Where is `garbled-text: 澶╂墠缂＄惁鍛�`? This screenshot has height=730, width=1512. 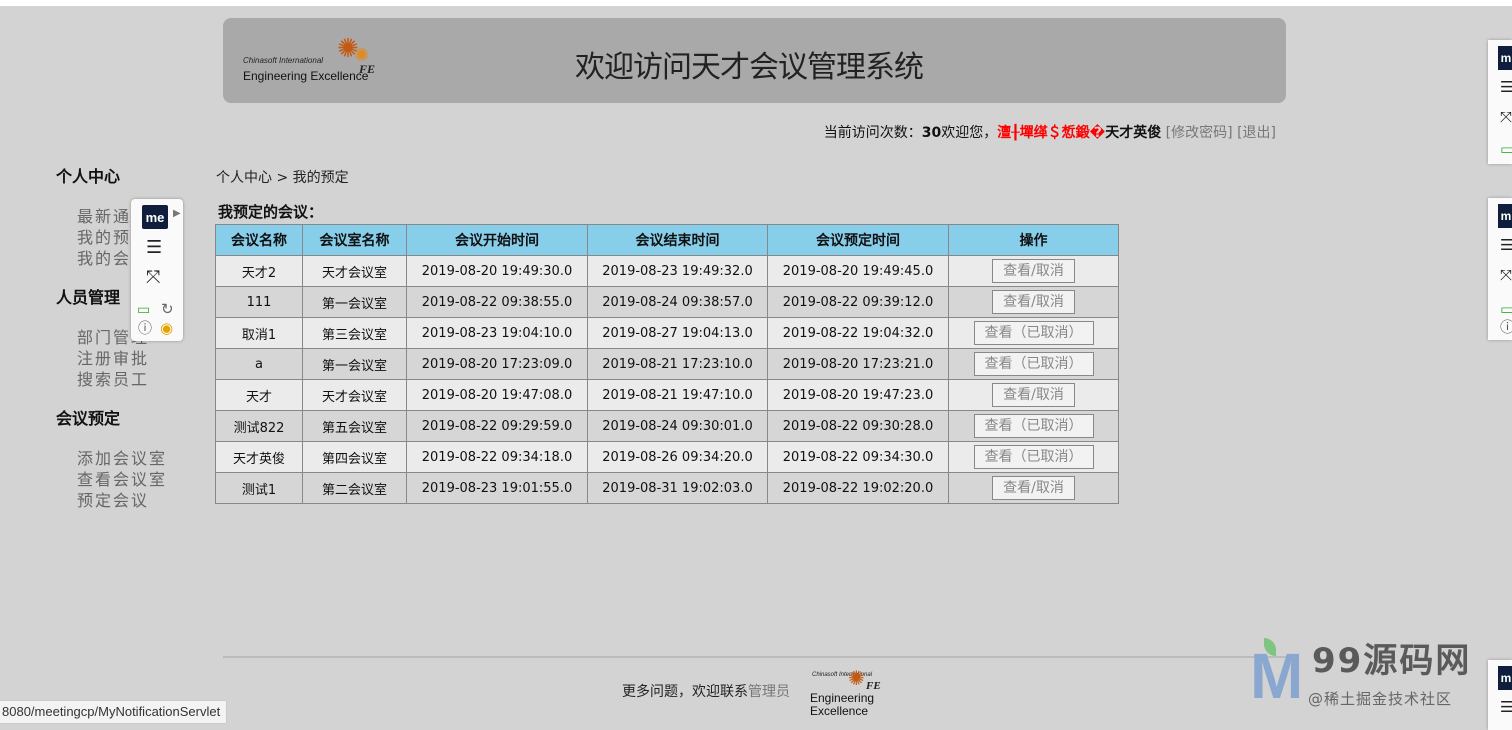 garbled-text: 澶╂墠缂＄惁鍛� is located at coordinates (1051, 133).